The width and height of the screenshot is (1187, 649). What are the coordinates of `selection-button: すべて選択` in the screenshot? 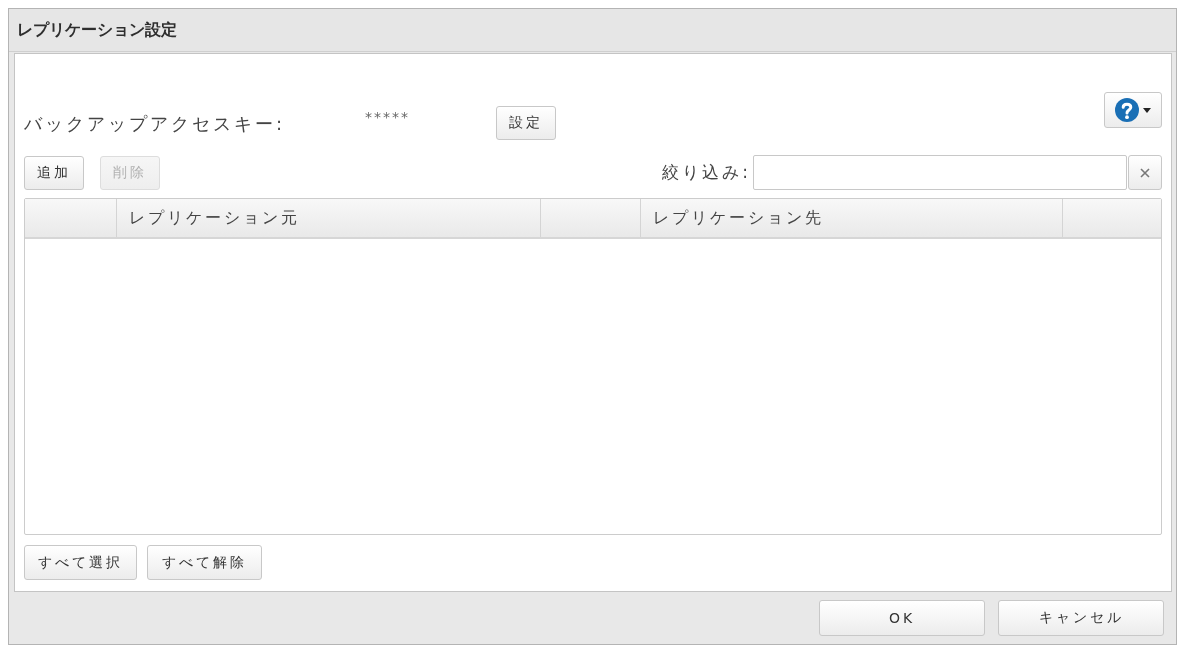 It's located at (80, 562).